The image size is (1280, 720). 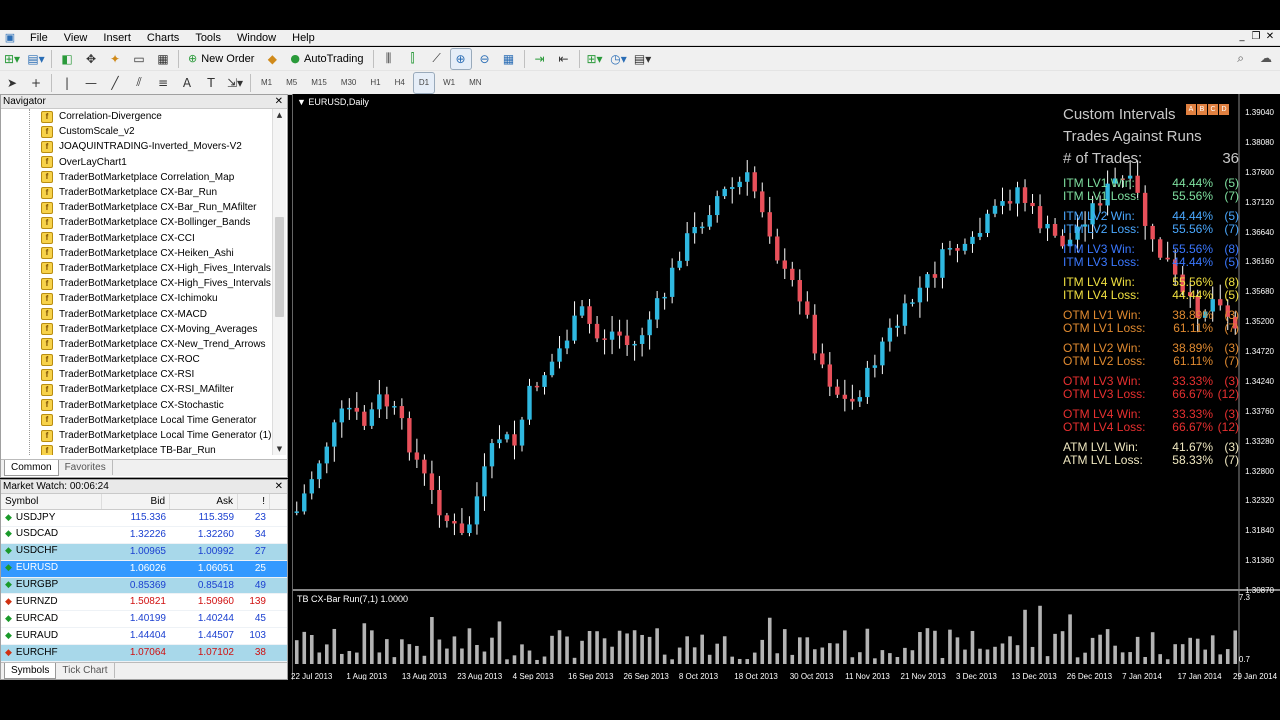 What do you see at coordinates (279, 449) in the screenshot?
I see `scroll-down-icon: ▼` at bounding box center [279, 449].